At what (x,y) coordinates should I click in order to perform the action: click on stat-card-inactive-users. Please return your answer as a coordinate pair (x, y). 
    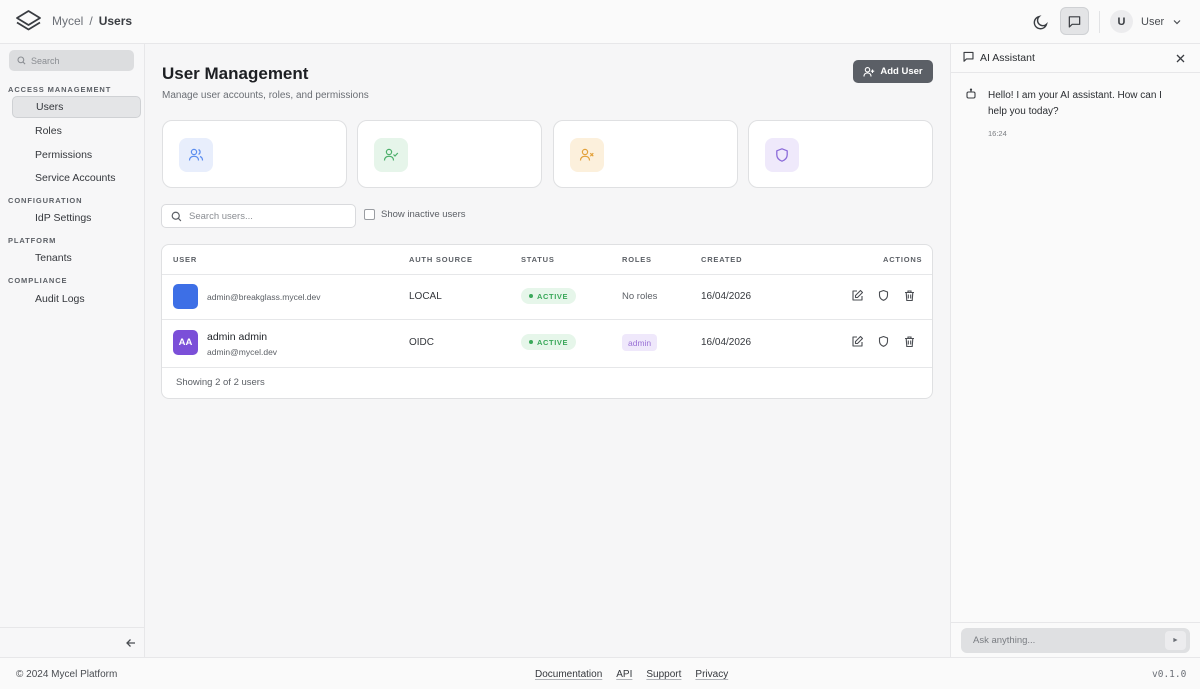
    Looking at the image, I should click on (645, 154).